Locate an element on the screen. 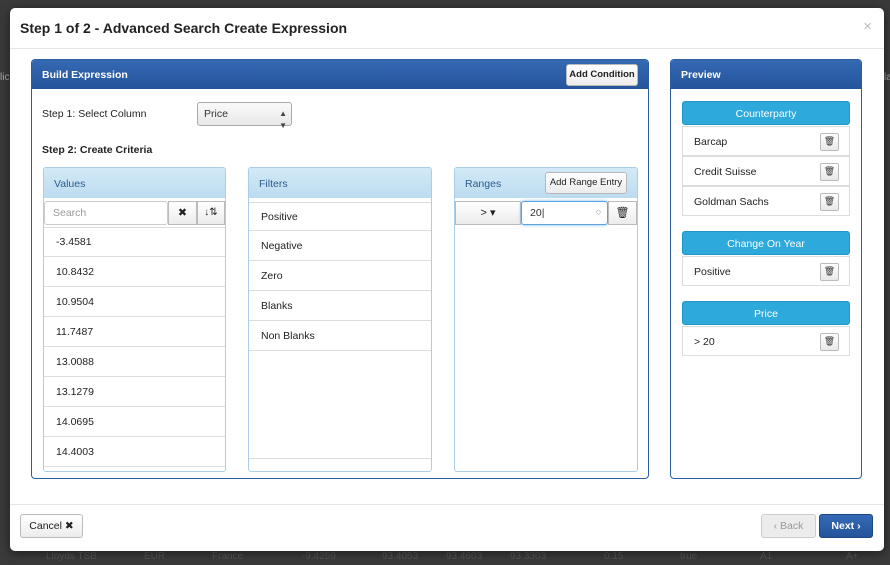 The width and height of the screenshot is (890, 565). background-left-edge: lic is located at coordinates (4, 77).